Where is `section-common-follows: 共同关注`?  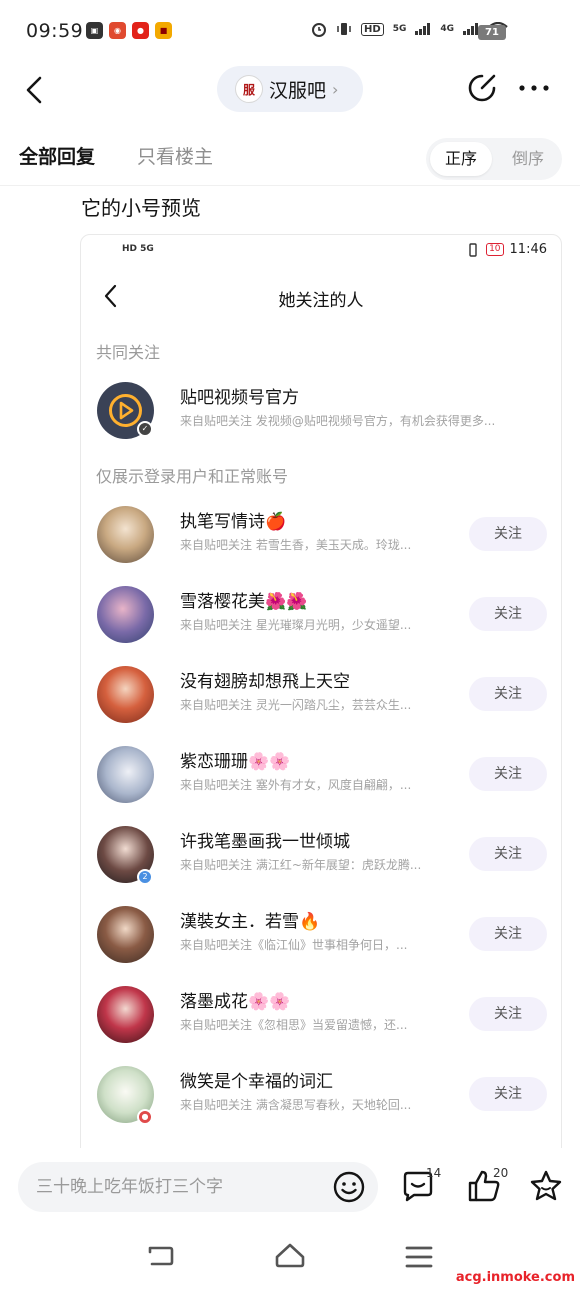 section-common-follows: 共同关注 is located at coordinates (128, 352).